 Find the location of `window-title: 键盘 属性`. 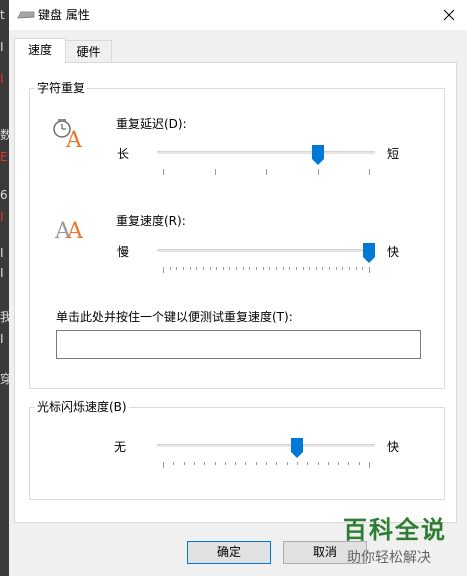

window-title: 键盘 属性 is located at coordinates (64, 15).